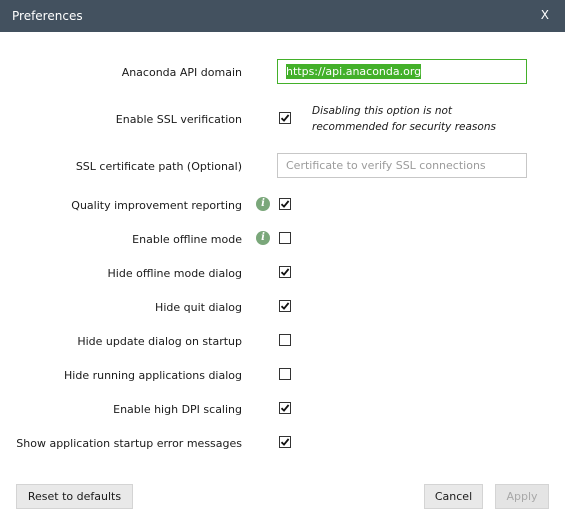  Describe the element at coordinates (129, 443) in the screenshot. I see `option-label-startup-errors: Show application startup error messages` at that location.